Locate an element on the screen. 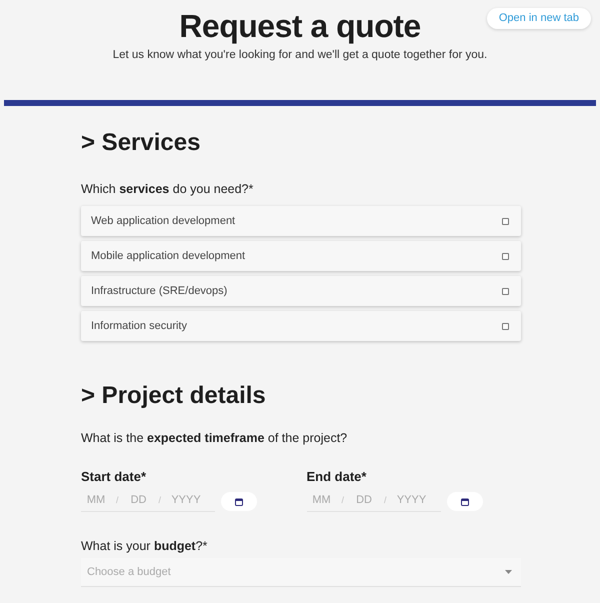 The width and height of the screenshot is (600, 603). question-text: What is the expected timeframe of the project? is located at coordinates (214, 438).